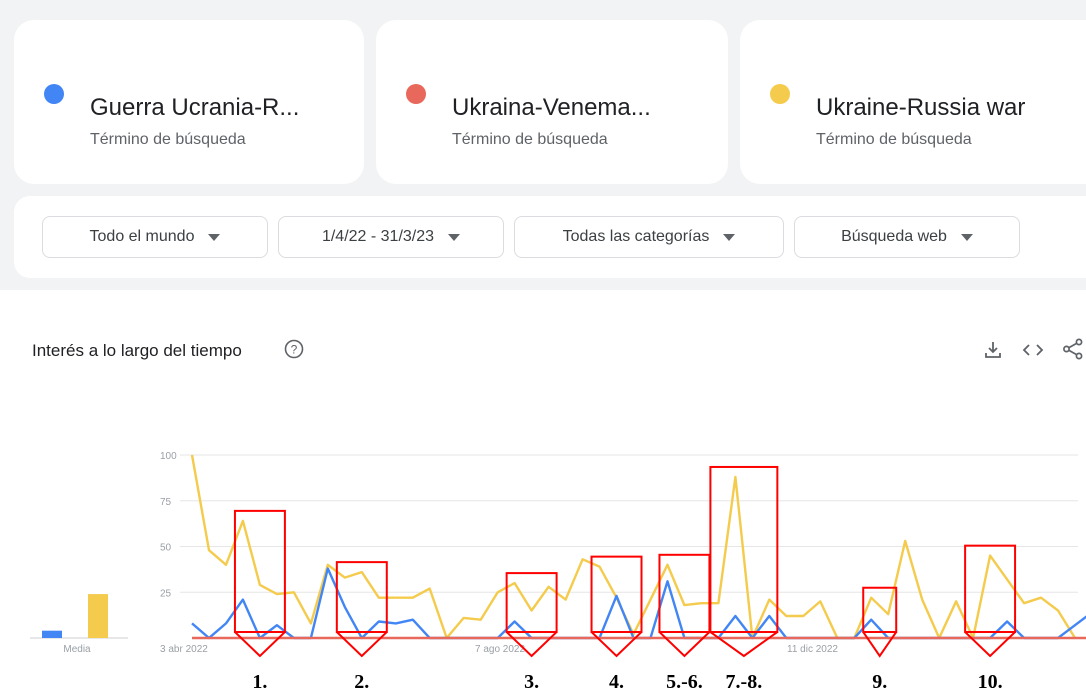  What do you see at coordinates (166, 502) in the screenshot?
I see `y-tick-label: 75` at bounding box center [166, 502].